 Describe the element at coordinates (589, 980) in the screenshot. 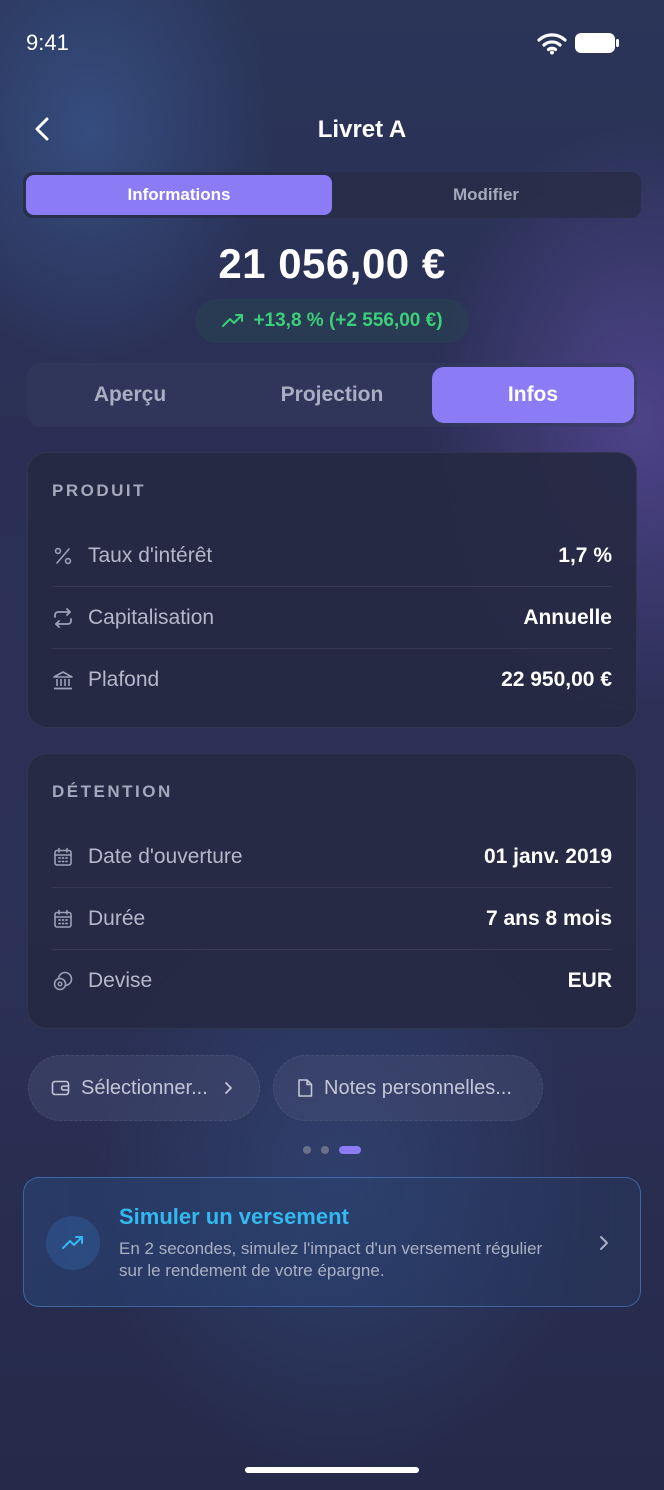

I see `row-value: EUR` at that location.